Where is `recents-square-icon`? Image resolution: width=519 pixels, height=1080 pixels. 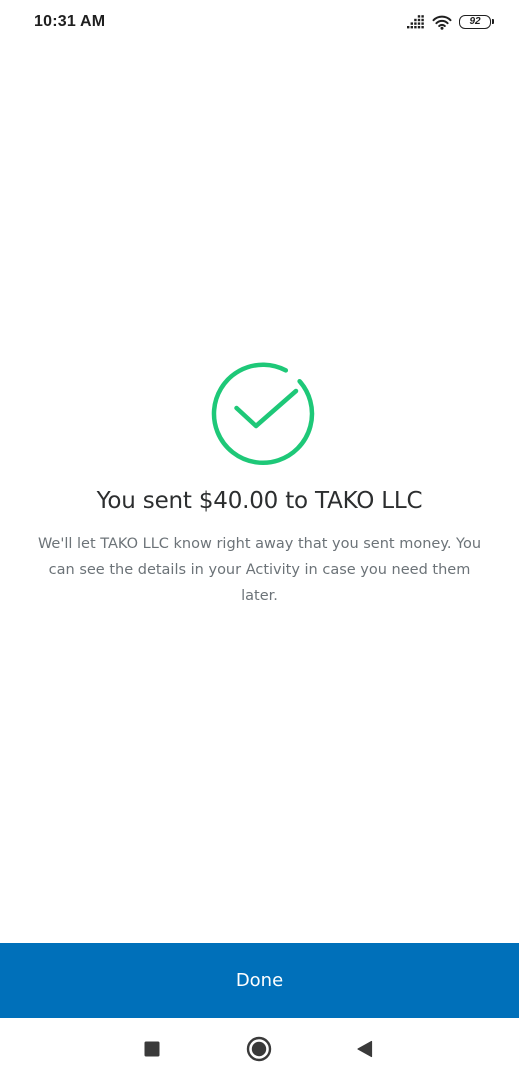
recents-square-icon is located at coordinates (152, 1049).